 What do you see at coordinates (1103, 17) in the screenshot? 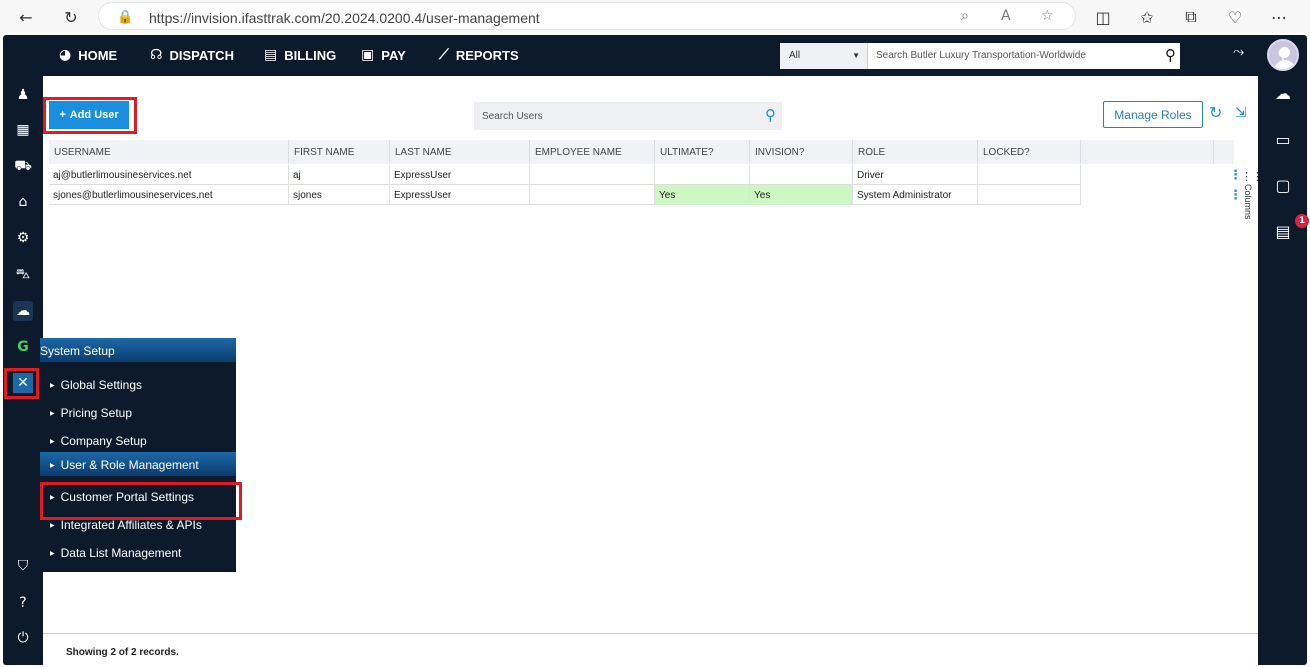
I see `split-screen-icon: ◫` at bounding box center [1103, 17].